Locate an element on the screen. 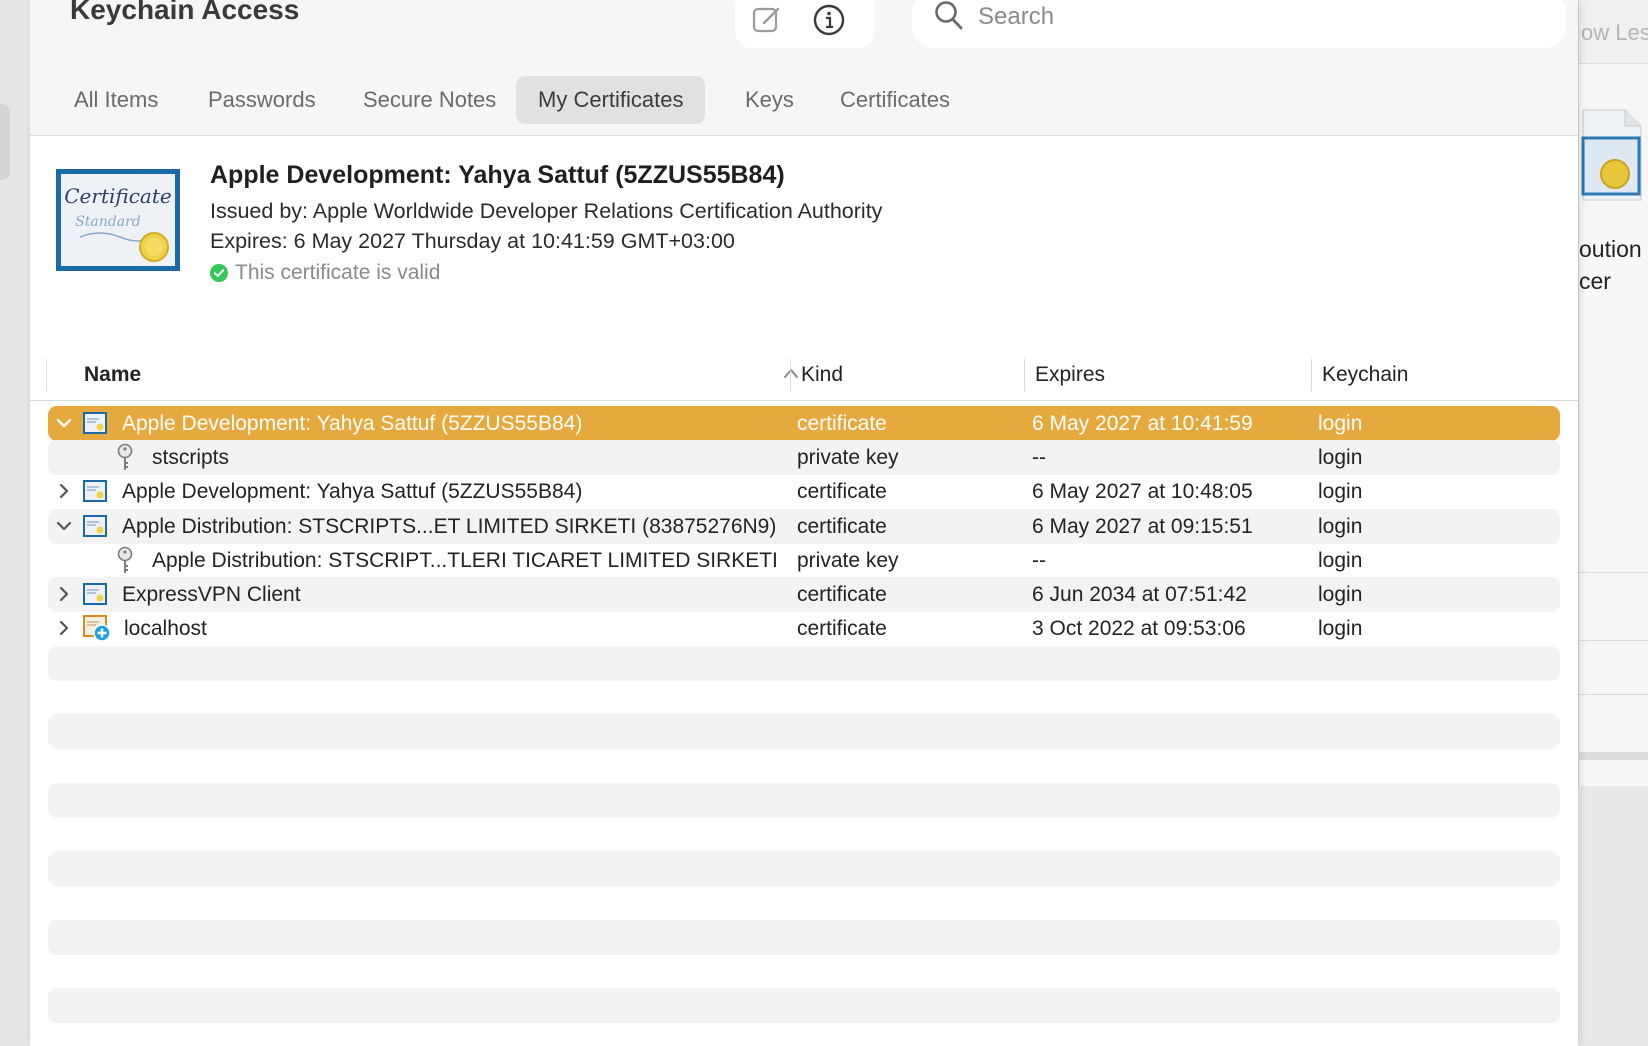 The height and width of the screenshot is (1046, 1648). checkmark-circle-icon is located at coordinates (219, 273).